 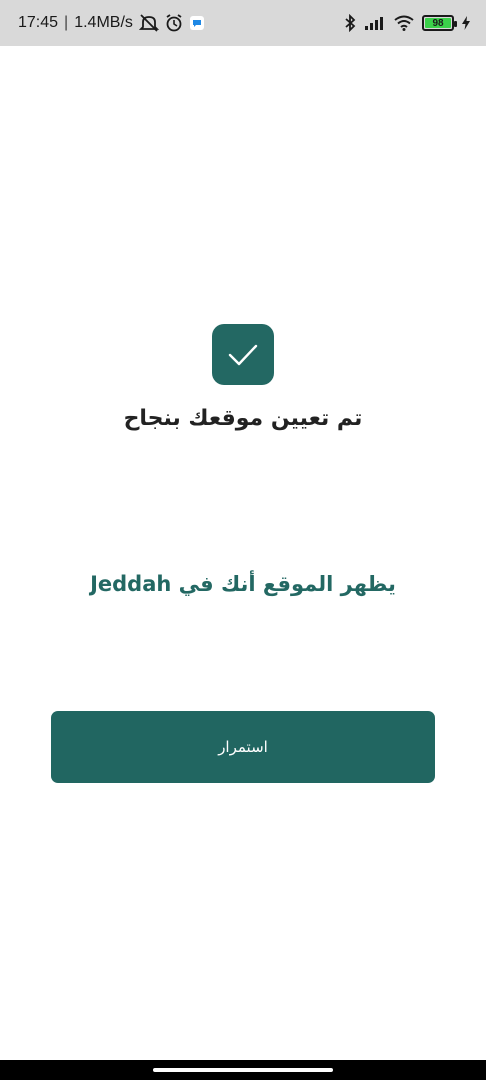 What do you see at coordinates (375, 23) in the screenshot?
I see `signal-icon` at bounding box center [375, 23].